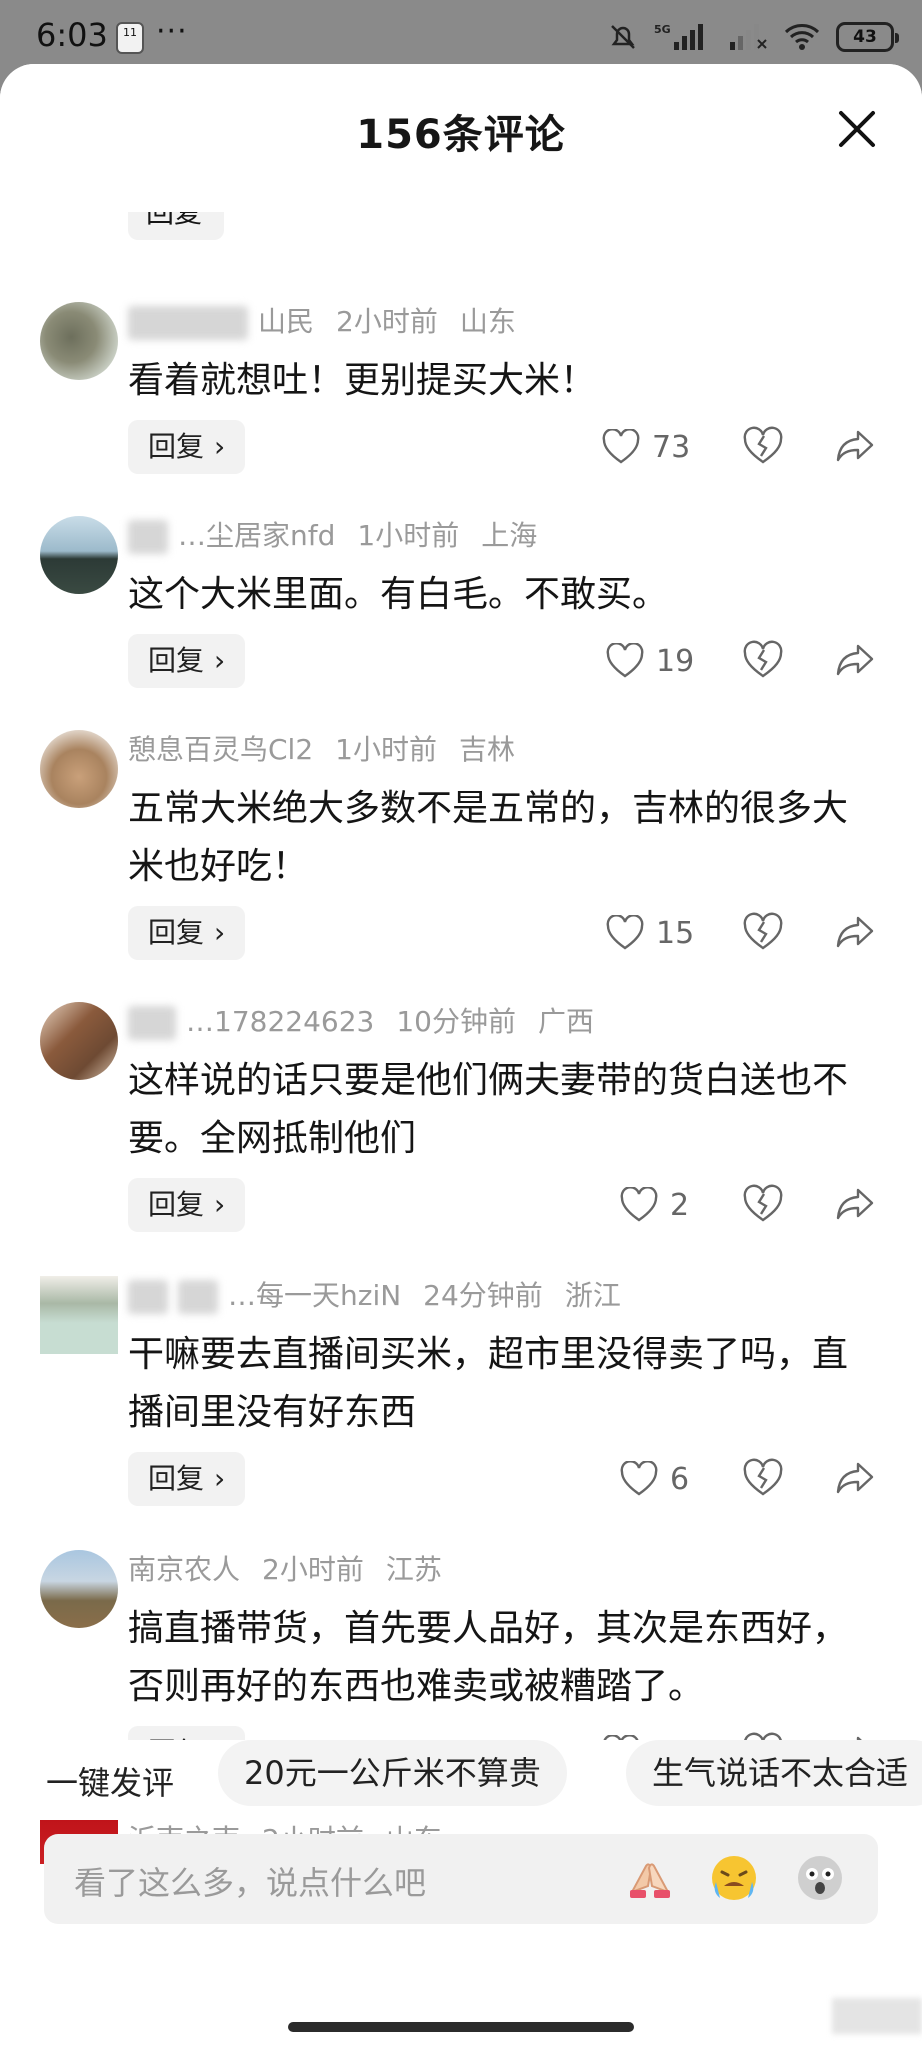  Describe the element at coordinates (508, 661) in the screenshot. I see `comment-actions: 回复 › 19` at that location.